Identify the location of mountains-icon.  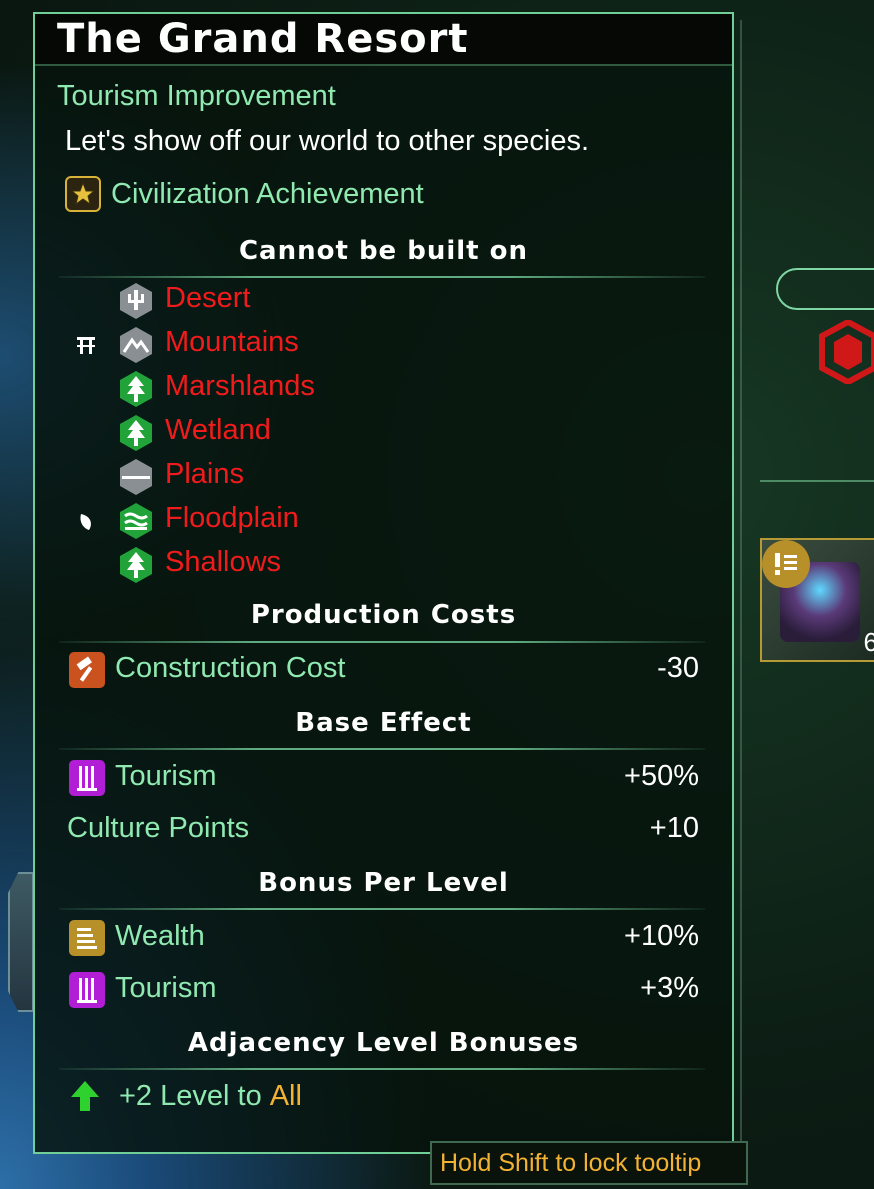
(136, 345).